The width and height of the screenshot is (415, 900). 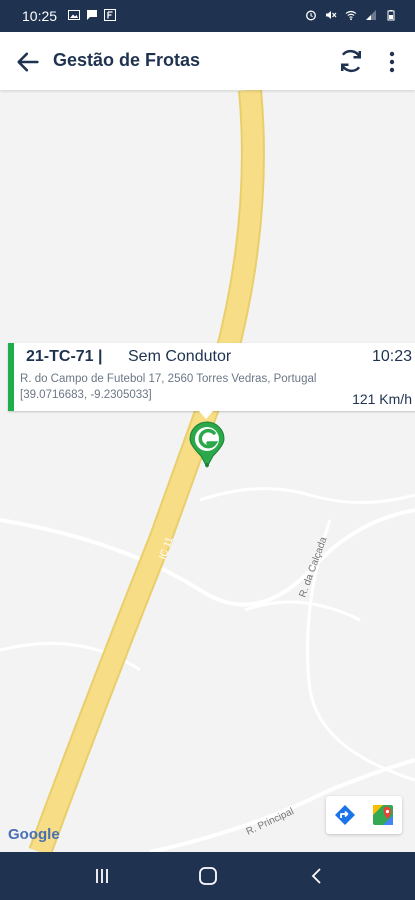 What do you see at coordinates (110, 15) in the screenshot?
I see `app-f-icon` at bounding box center [110, 15].